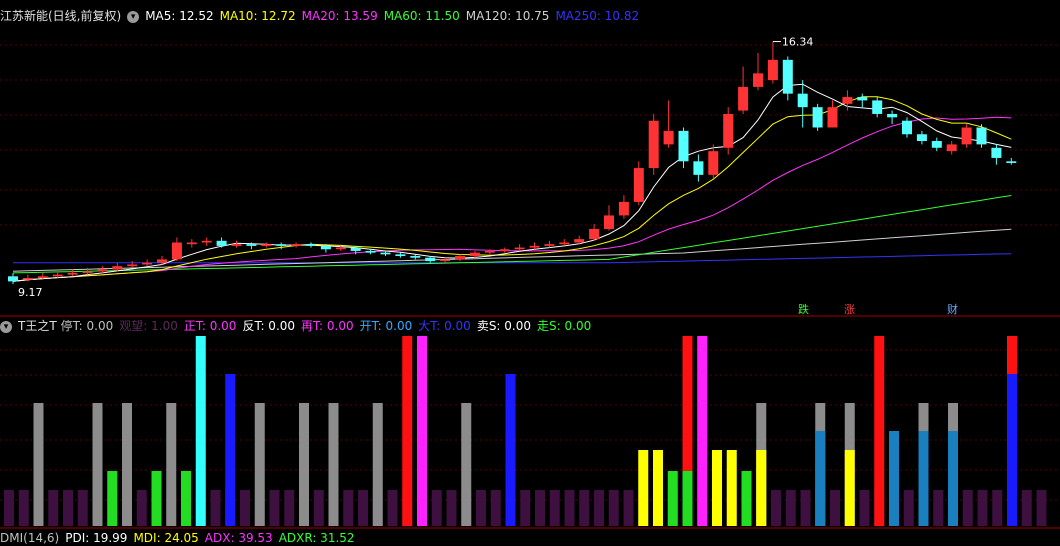 This screenshot has width=1060, height=546. I want to click on price-low-label: 9.17, so click(30, 292).